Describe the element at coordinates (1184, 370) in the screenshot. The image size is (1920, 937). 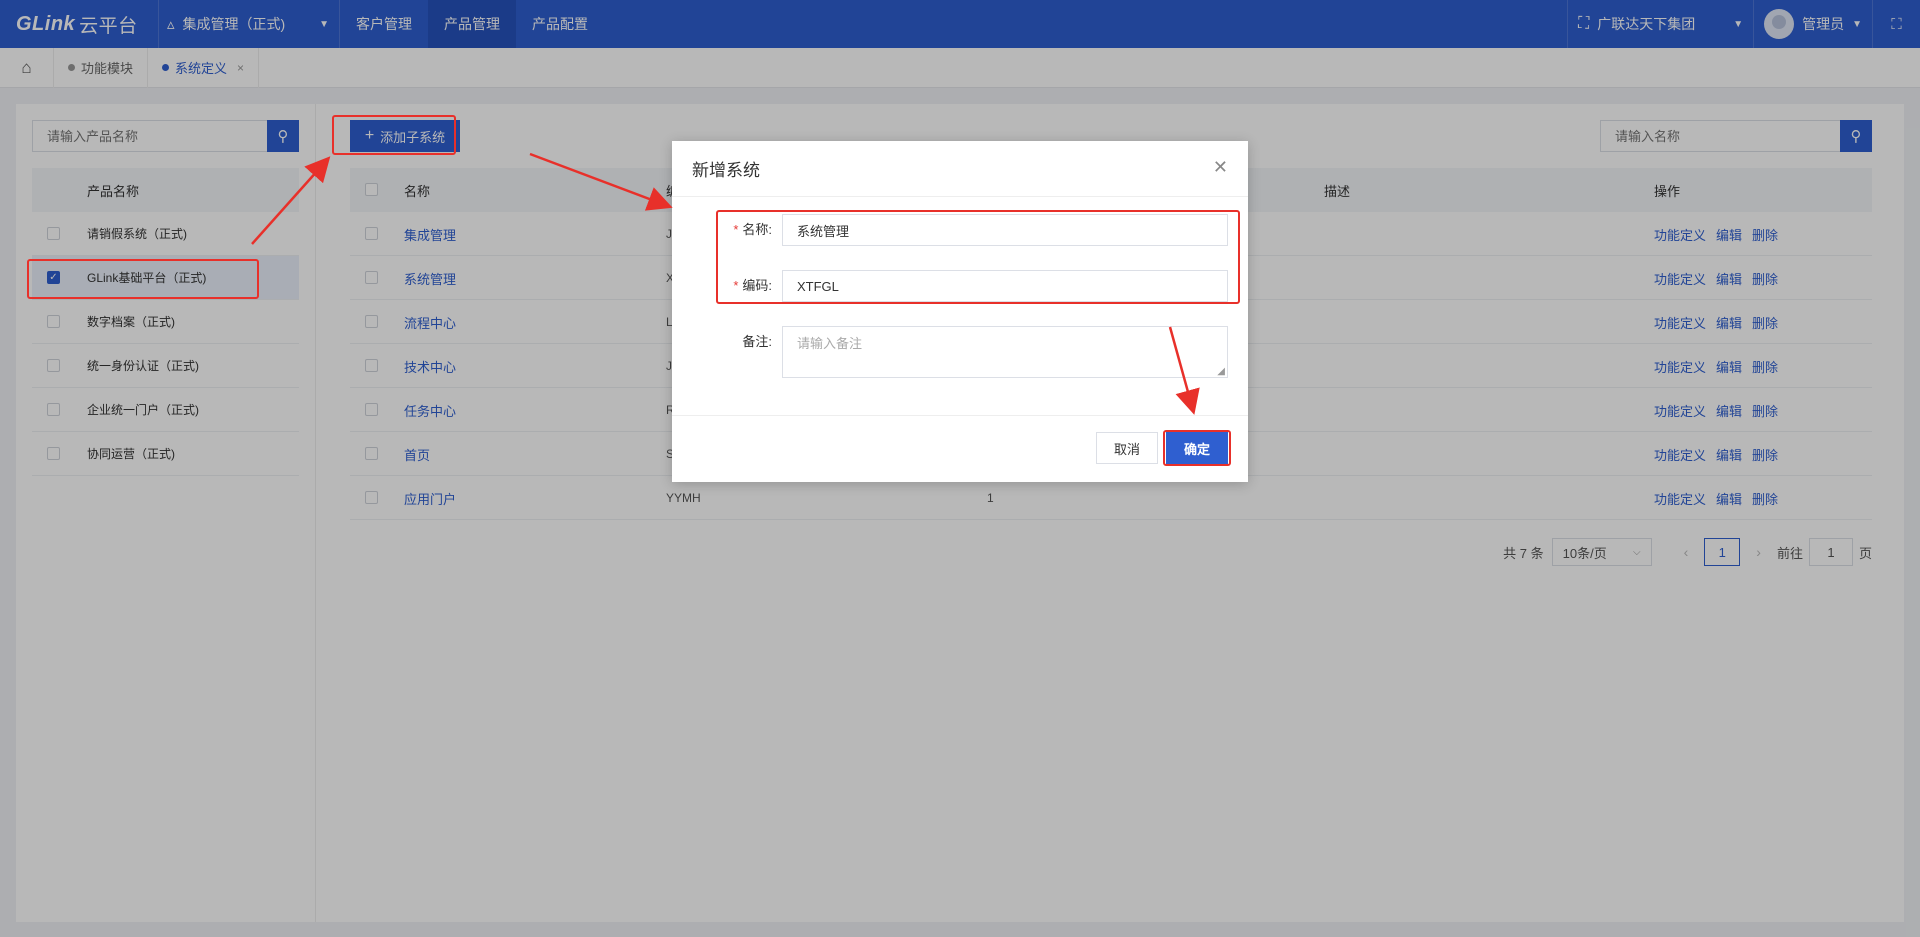
I see `arrow-to-confirm` at that location.